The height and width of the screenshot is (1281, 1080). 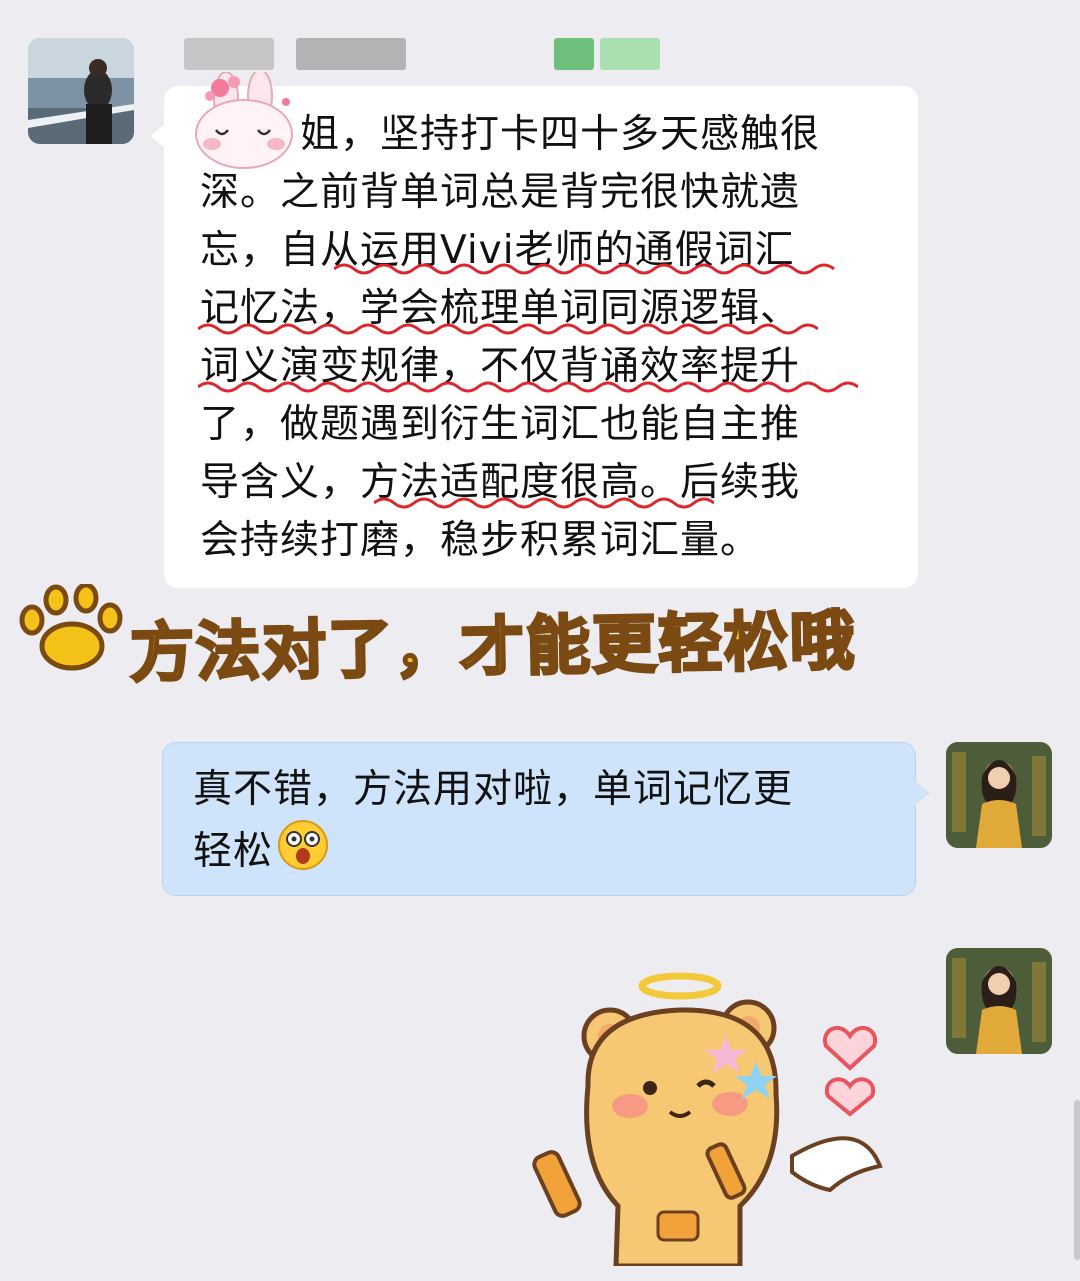 I want to click on bunny-sticker-icon, so click(x=243, y=120).